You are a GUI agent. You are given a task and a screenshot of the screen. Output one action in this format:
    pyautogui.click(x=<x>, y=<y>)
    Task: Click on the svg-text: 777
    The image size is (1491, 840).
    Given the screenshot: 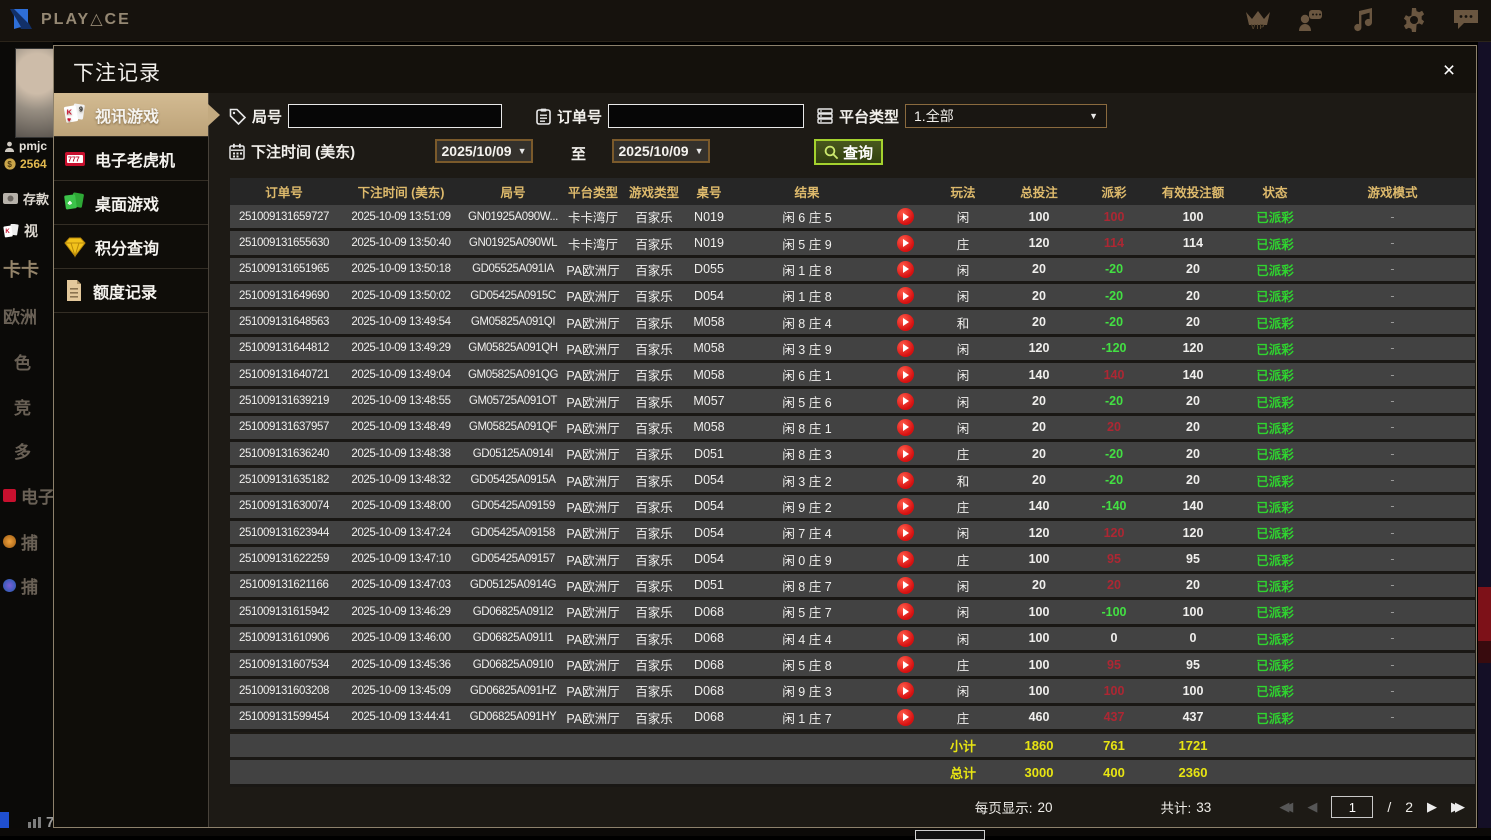 What is the action you would take?
    pyautogui.click(x=74, y=160)
    